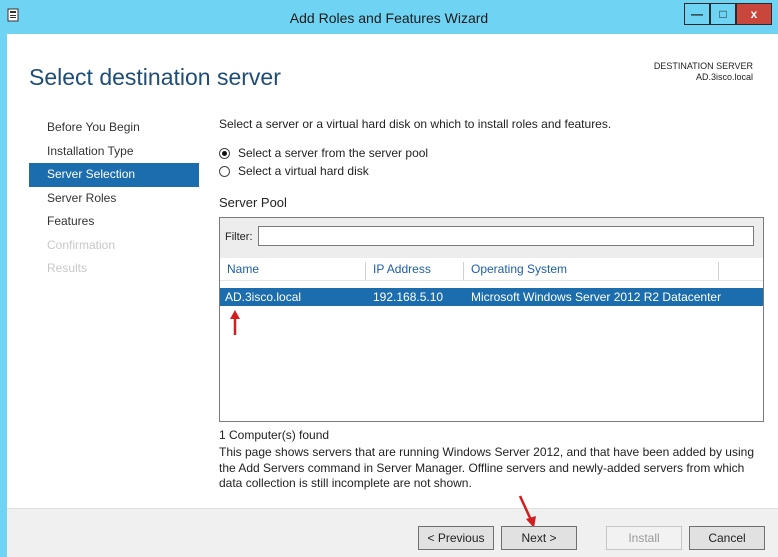  I want to click on column-header-row: Name IP Address Operating System, so click(491, 269).